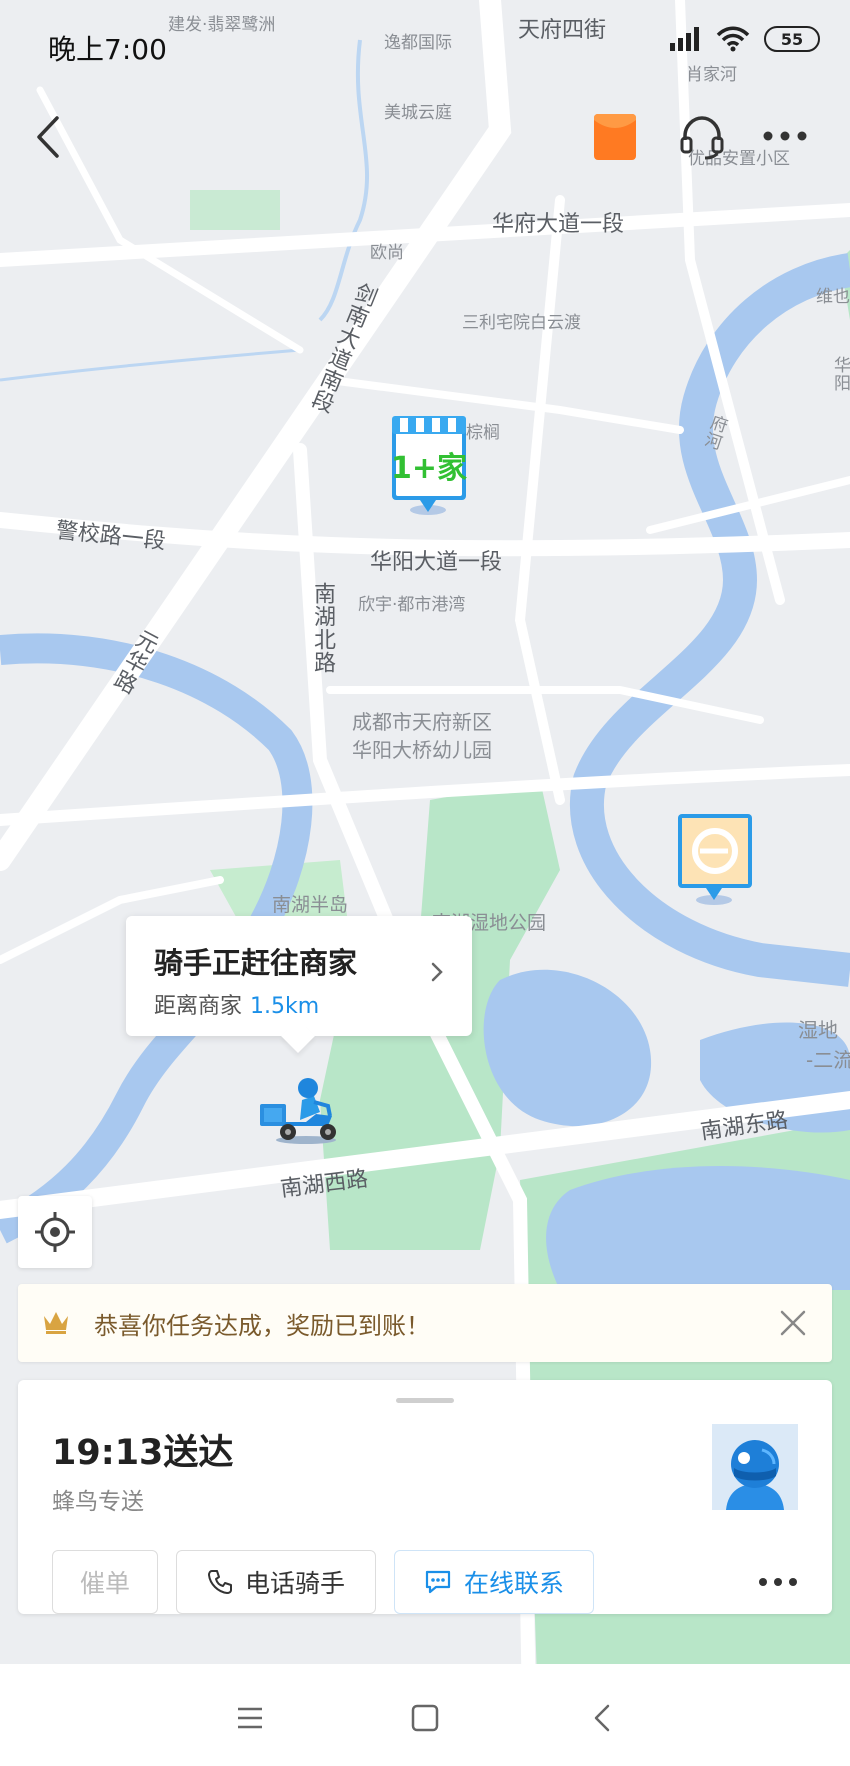 The image size is (850, 1766). I want to click on rider-scooter-icon, so click(298, 1111).